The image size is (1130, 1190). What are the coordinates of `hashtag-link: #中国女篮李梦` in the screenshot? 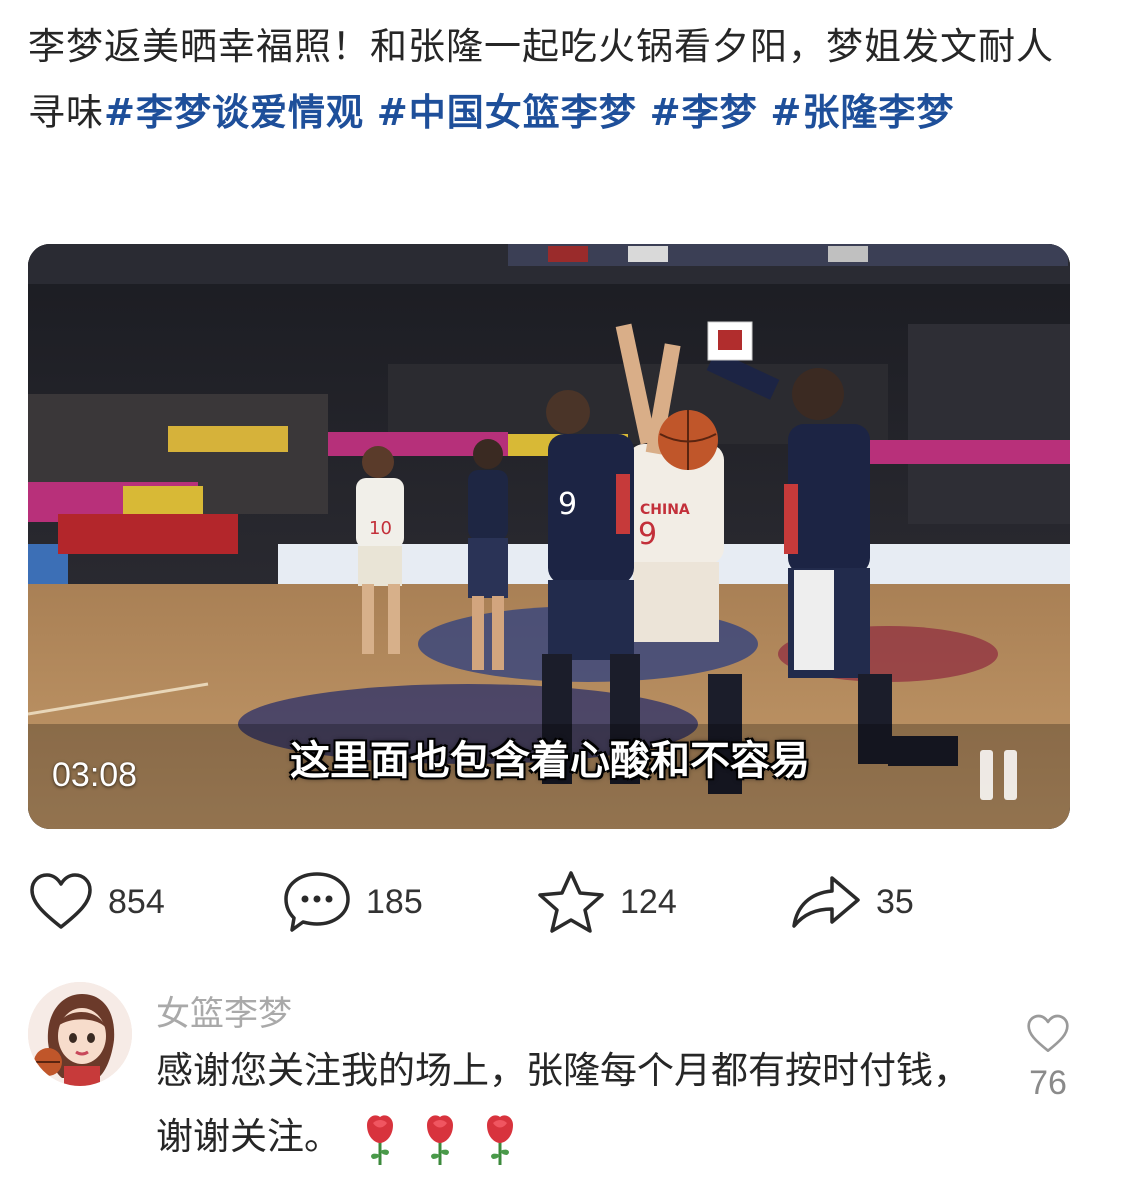 It's located at (507, 112).